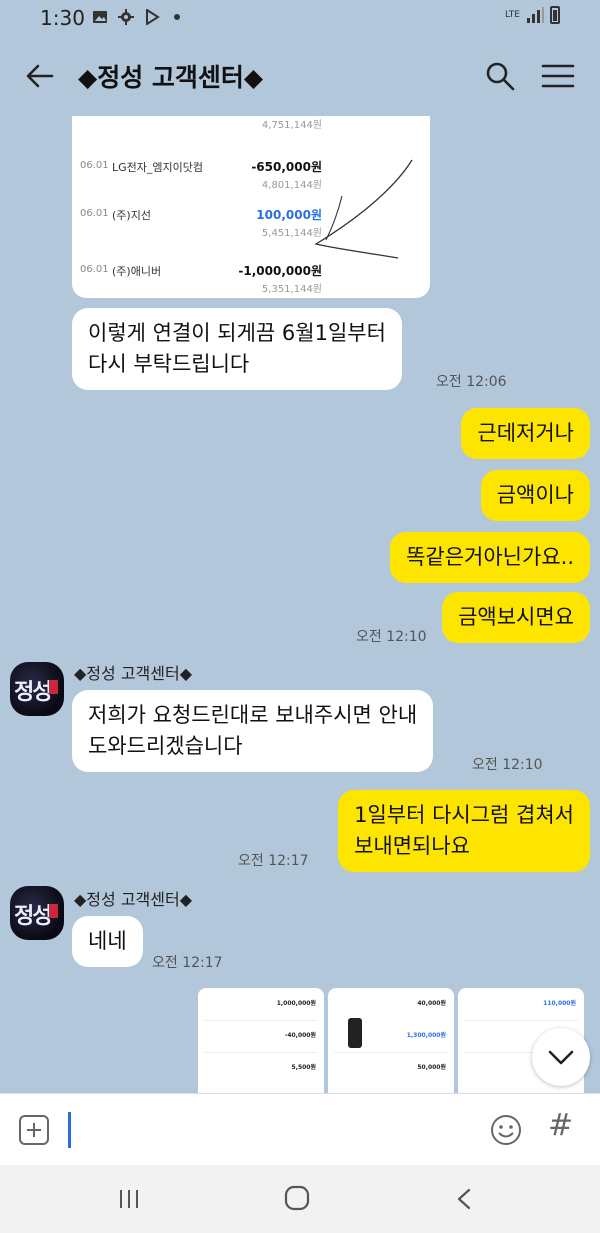 Image resolution: width=600 pixels, height=1233 pixels. I want to click on thumbnail-amount: 40,000원, so click(431, 1003).